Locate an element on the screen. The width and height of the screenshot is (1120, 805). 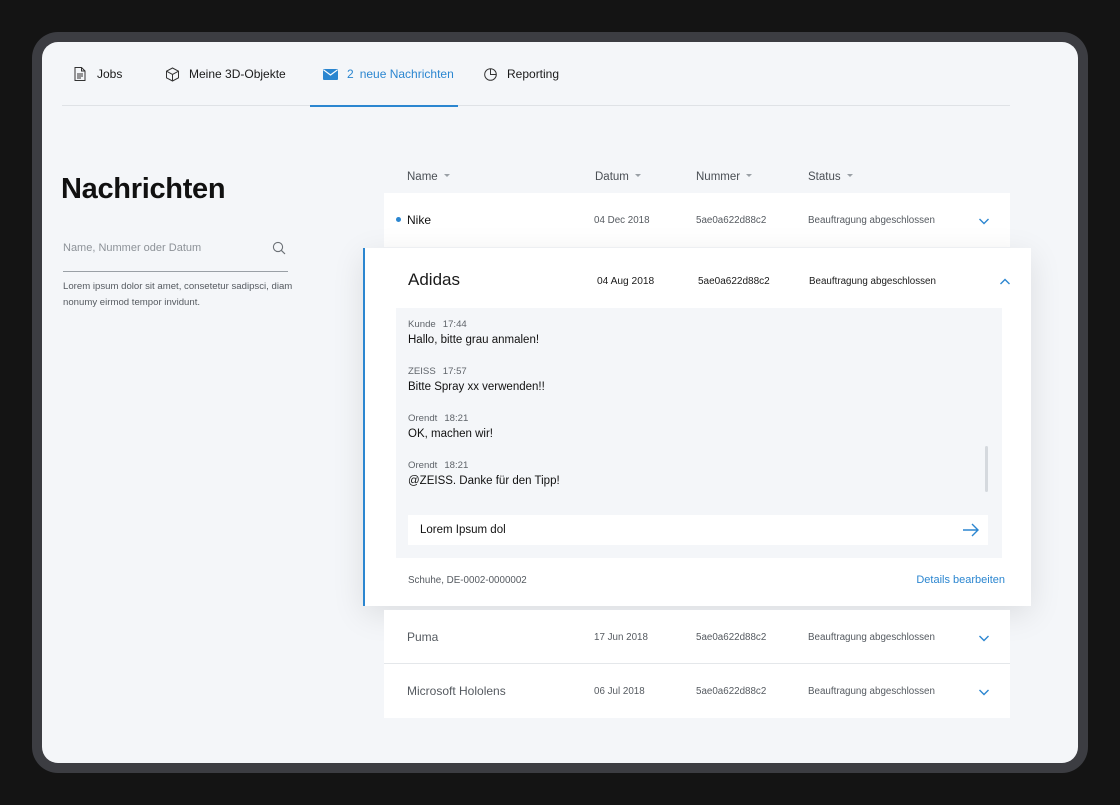
cube-icon is located at coordinates (172, 74).